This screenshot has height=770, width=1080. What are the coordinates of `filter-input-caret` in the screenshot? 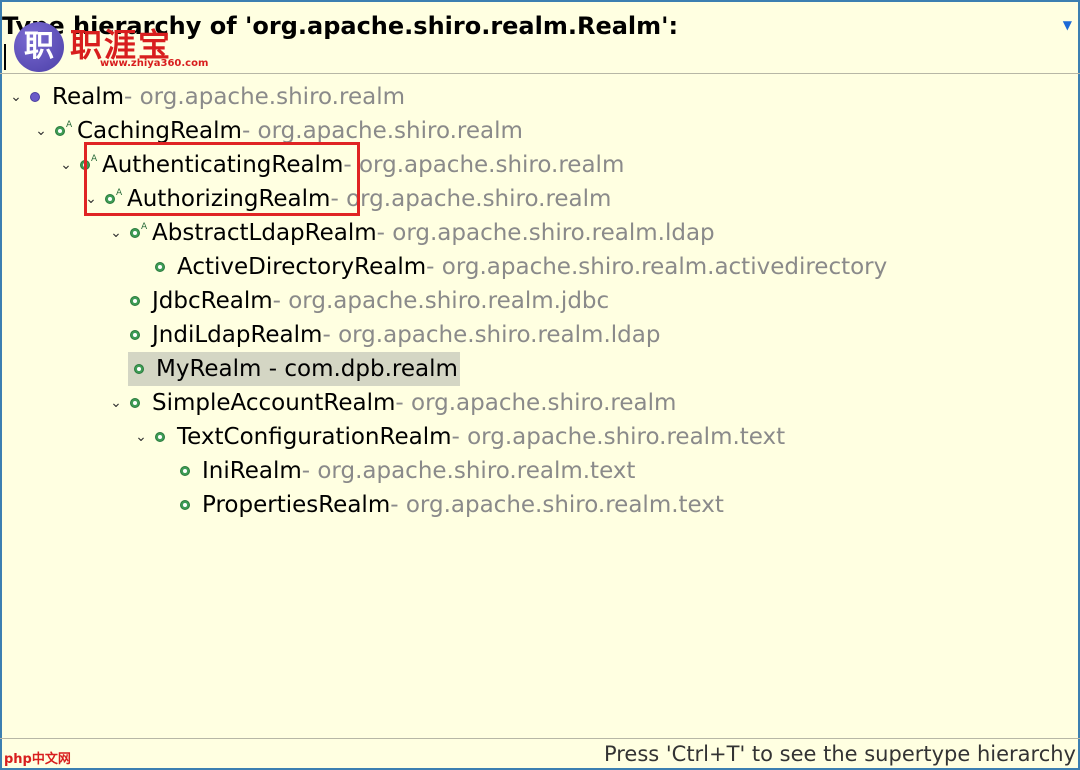 It's located at (5, 57).